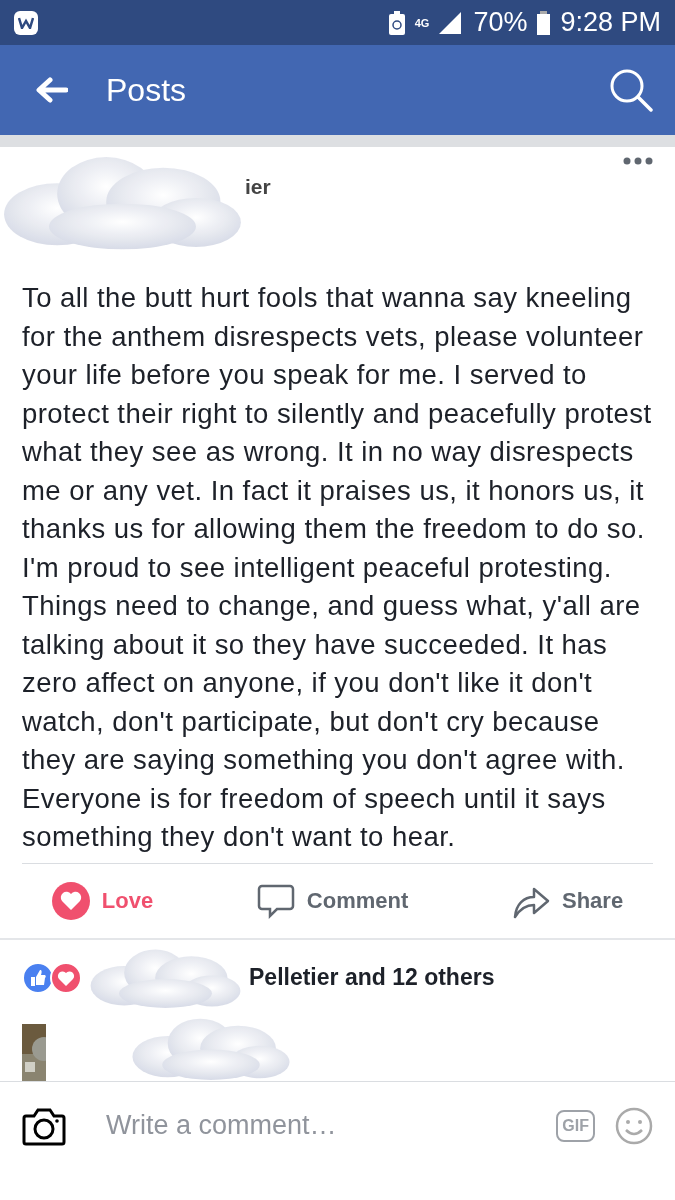 Image resolution: width=675 pixels, height=1200 pixels. What do you see at coordinates (26, 22) in the screenshot?
I see `app-icon` at bounding box center [26, 22].